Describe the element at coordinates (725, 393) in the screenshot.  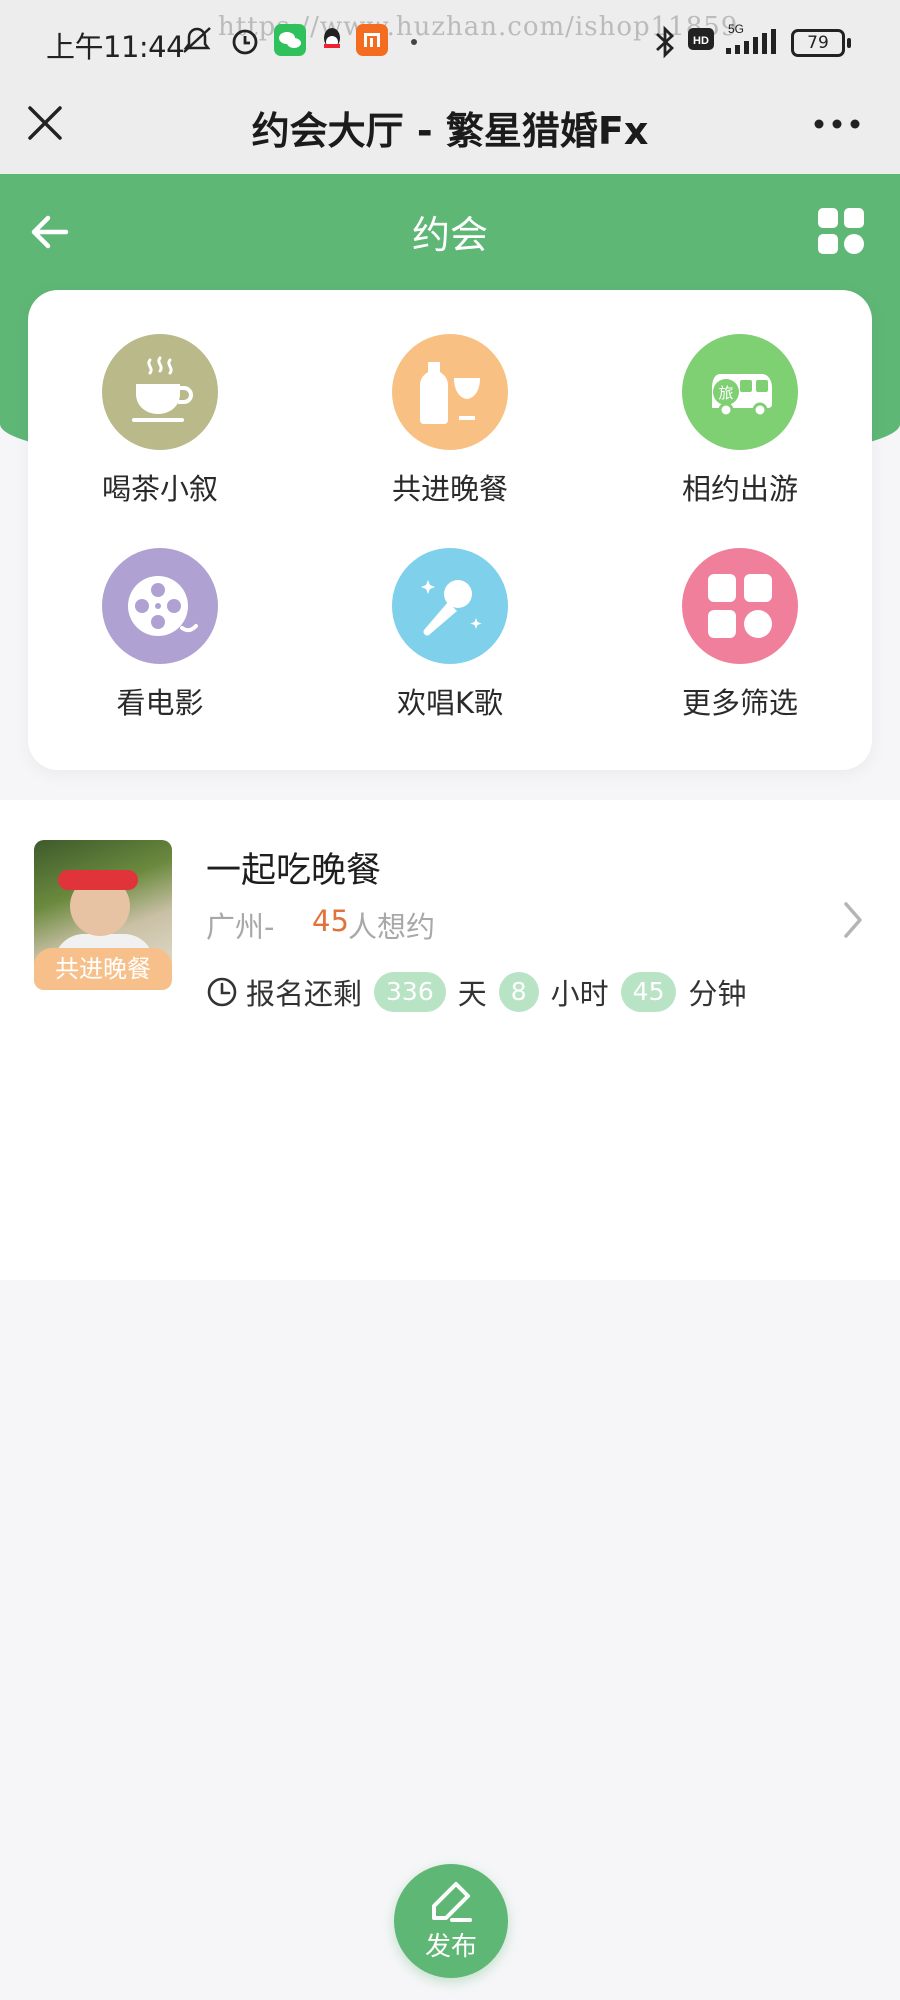
I see `svg-text: 旅` at that location.